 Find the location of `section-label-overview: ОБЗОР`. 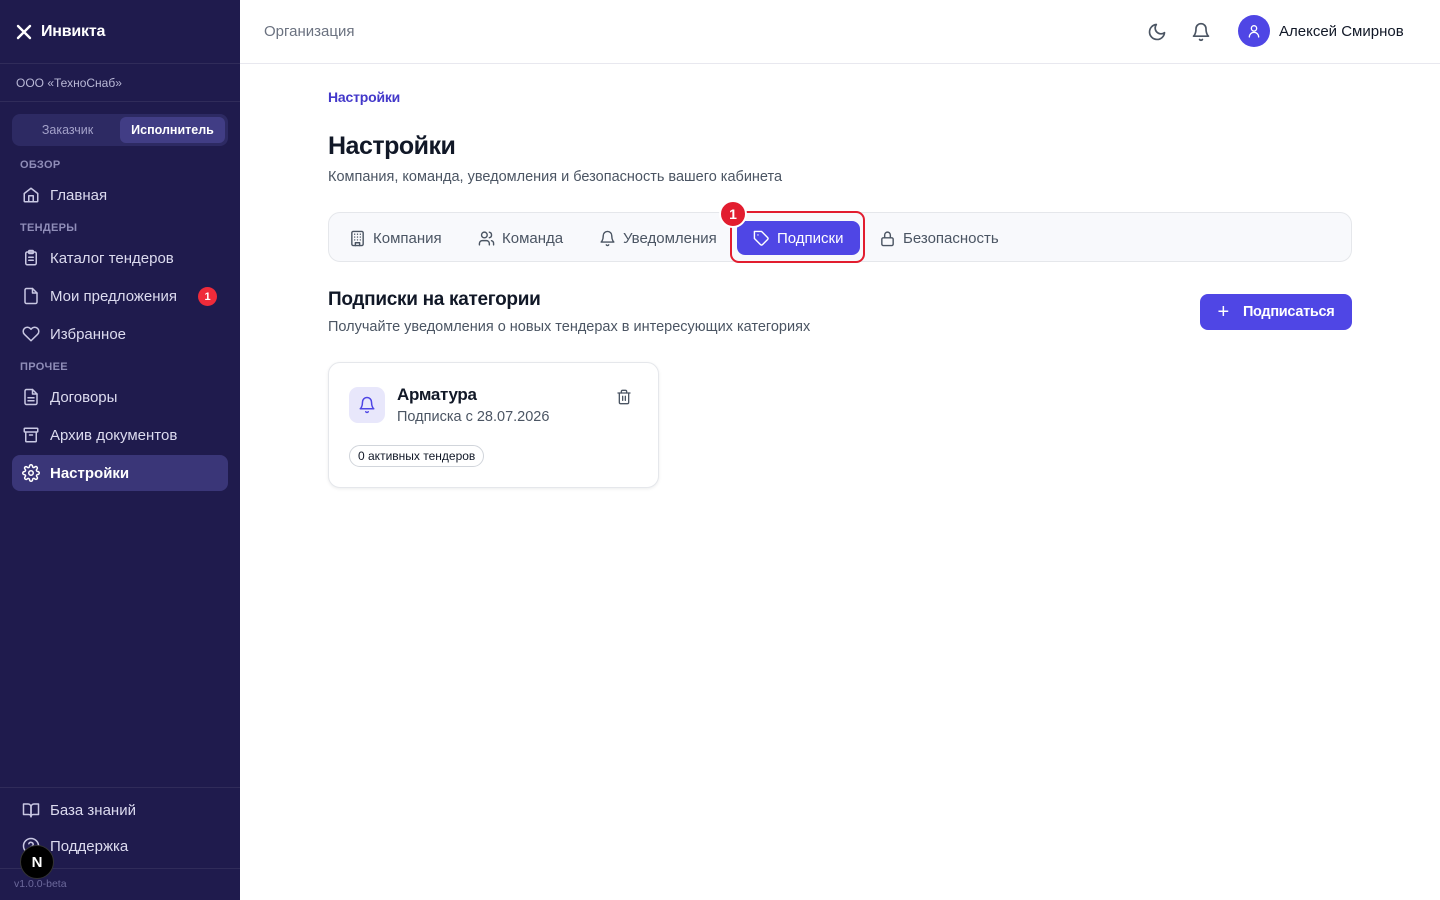

section-label-overview: ОБЗОР is located at coordinates (40, 165).